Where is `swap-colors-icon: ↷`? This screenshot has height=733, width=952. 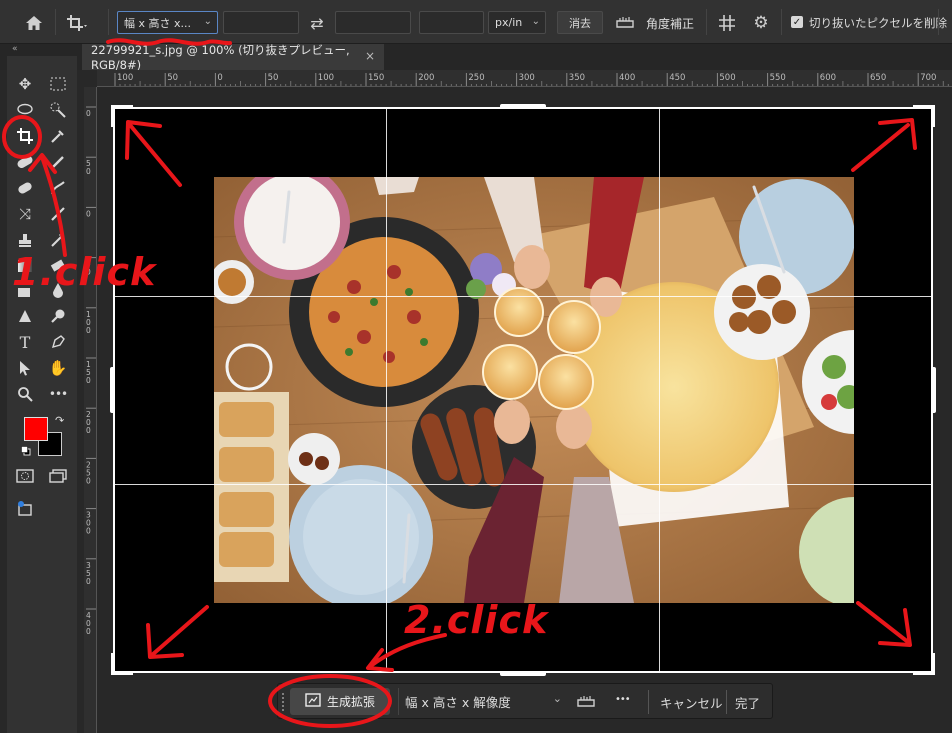 swap-colors-icon: ↷ is located at coordinates (59, 420).